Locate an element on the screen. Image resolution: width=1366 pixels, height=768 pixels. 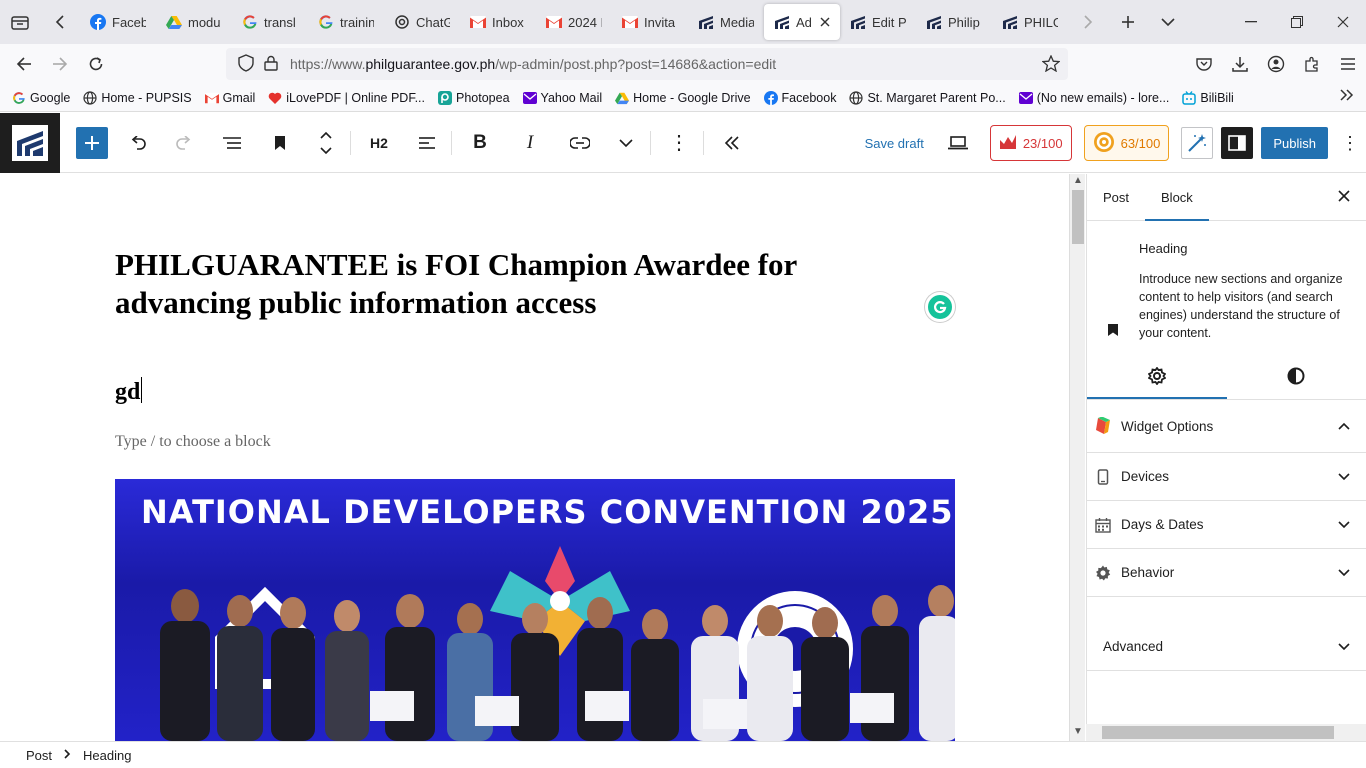
extensions-icon is located at coordinates (1312, 64).